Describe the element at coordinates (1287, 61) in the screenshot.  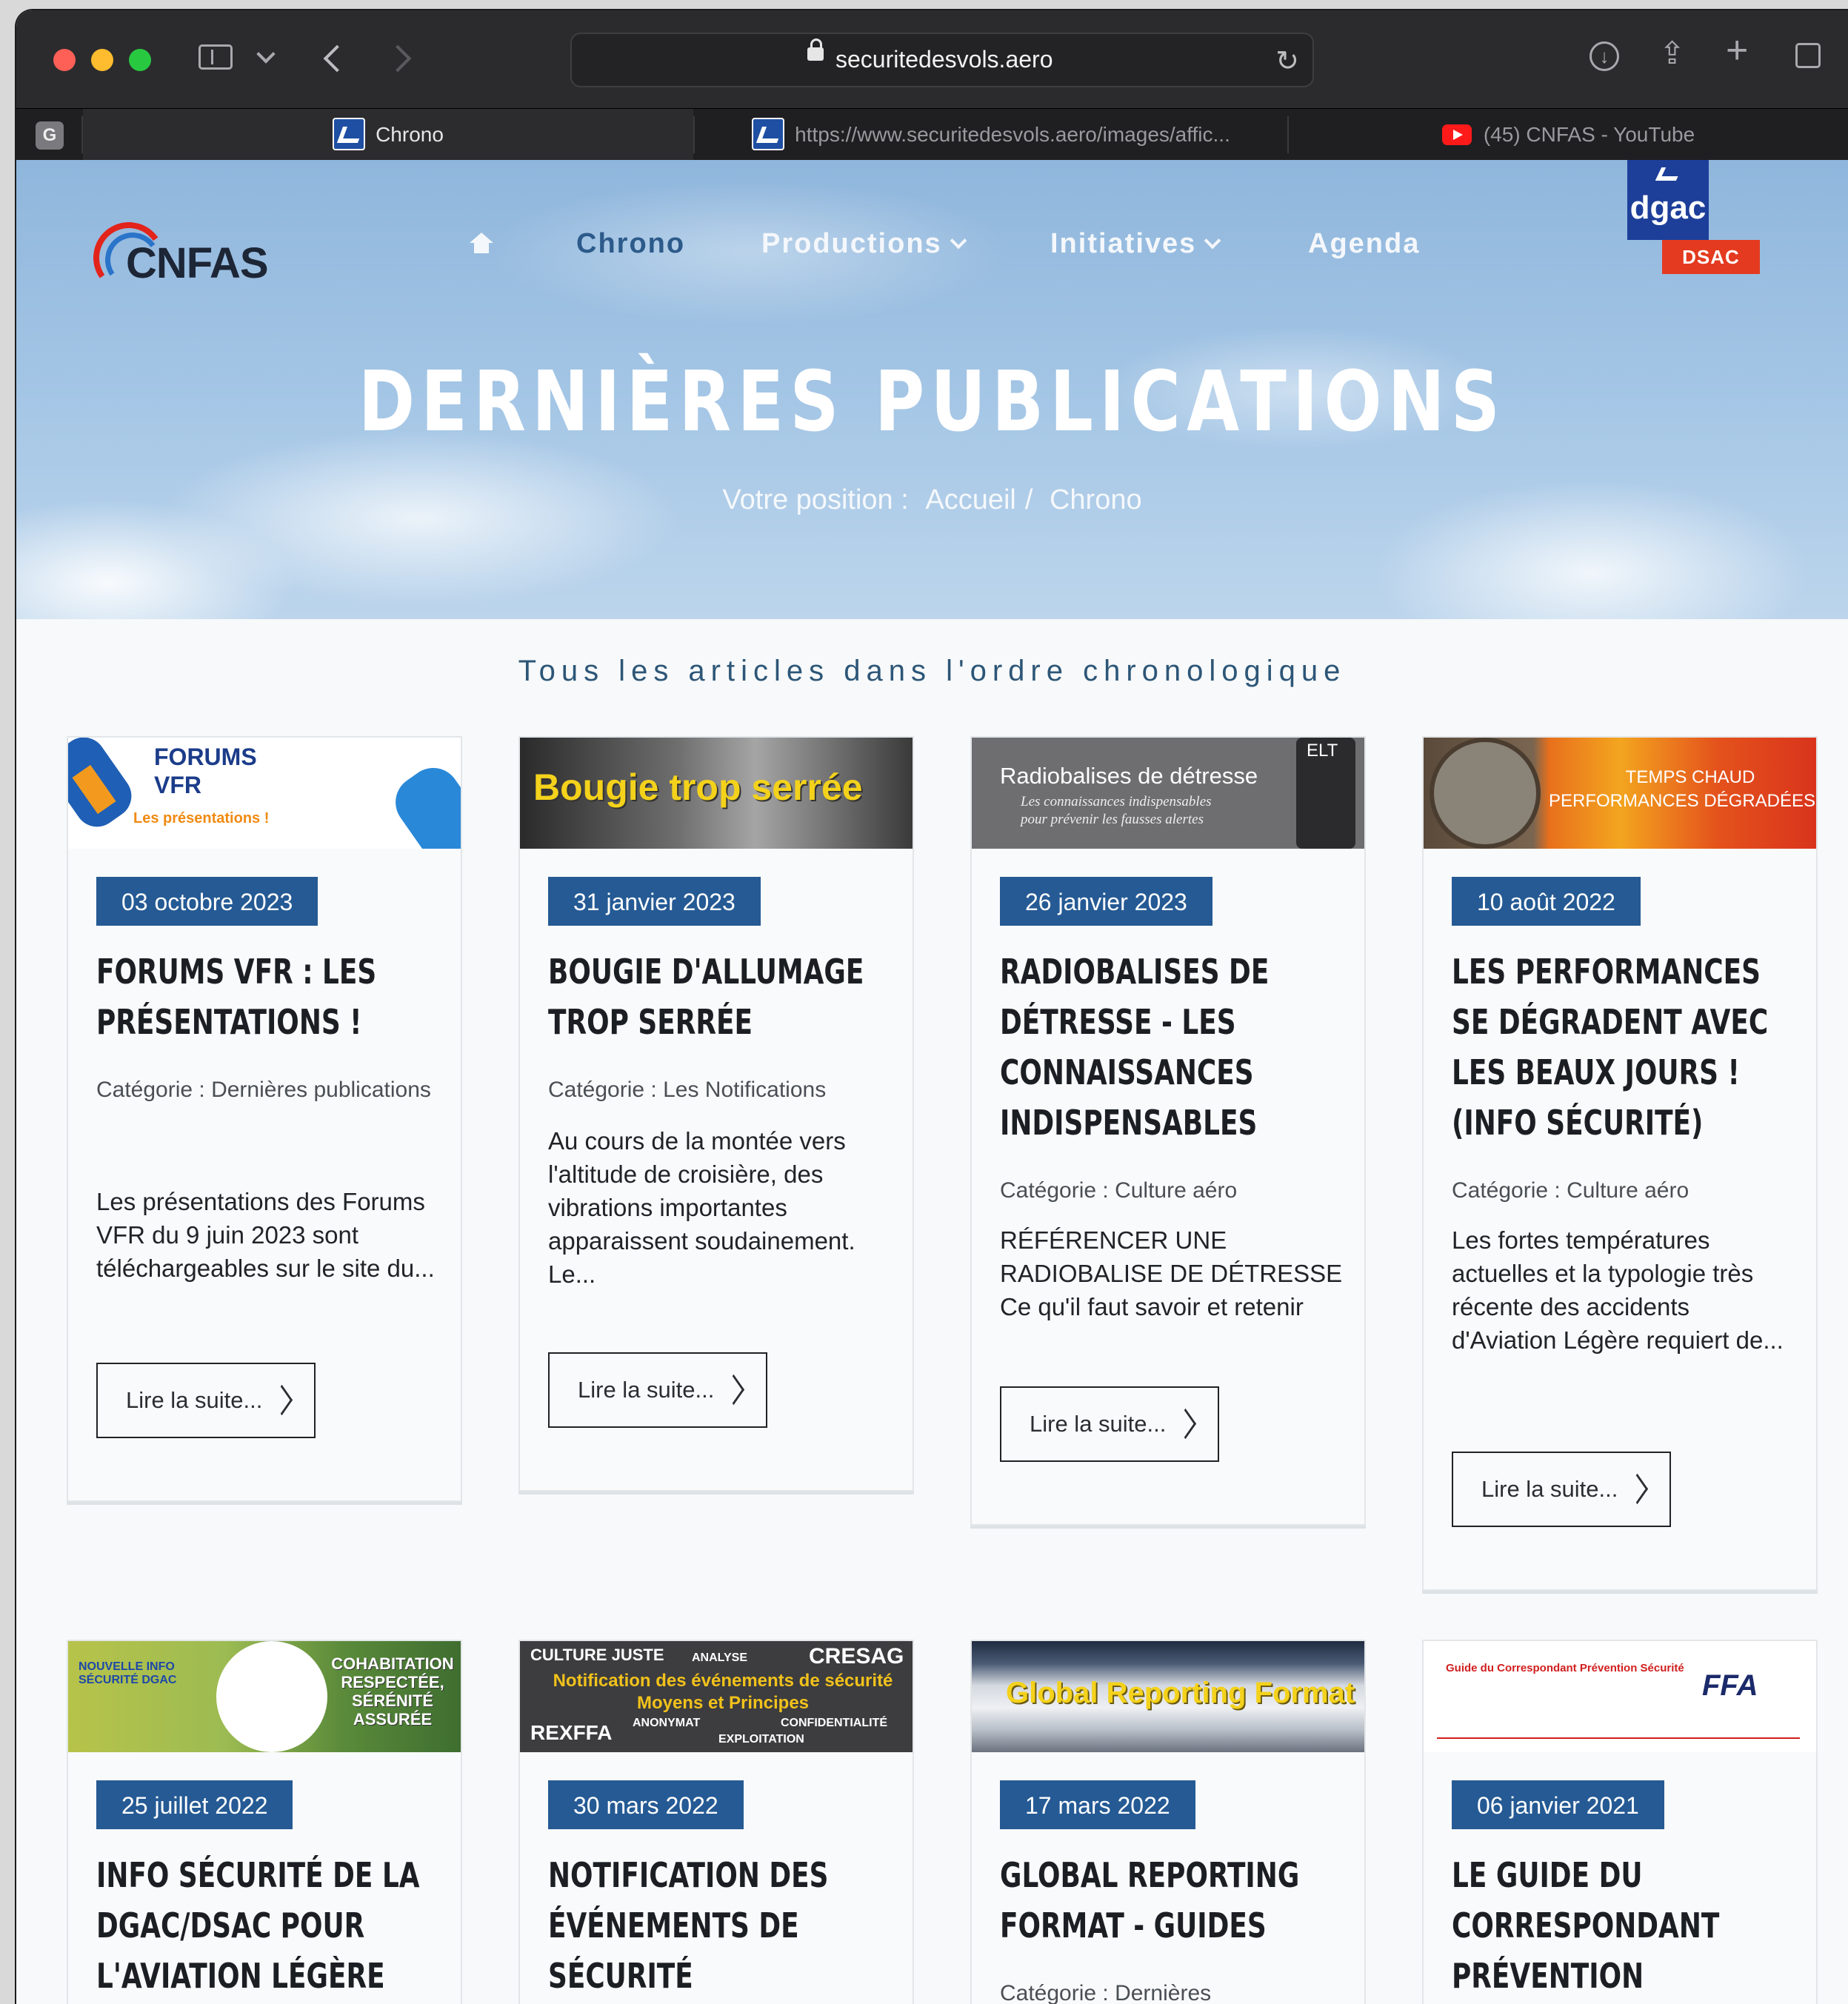
I see `reload-icon: ↻` at that location.